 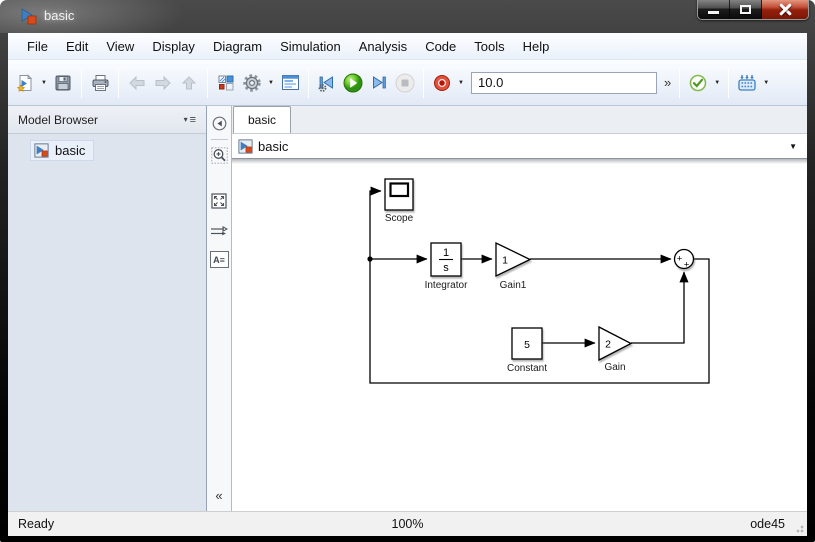 What do you see at coordinates (667, 82) in the screenshot?
I see `toolbar-overflow-chevron: »` at bounding box center [667, 82].